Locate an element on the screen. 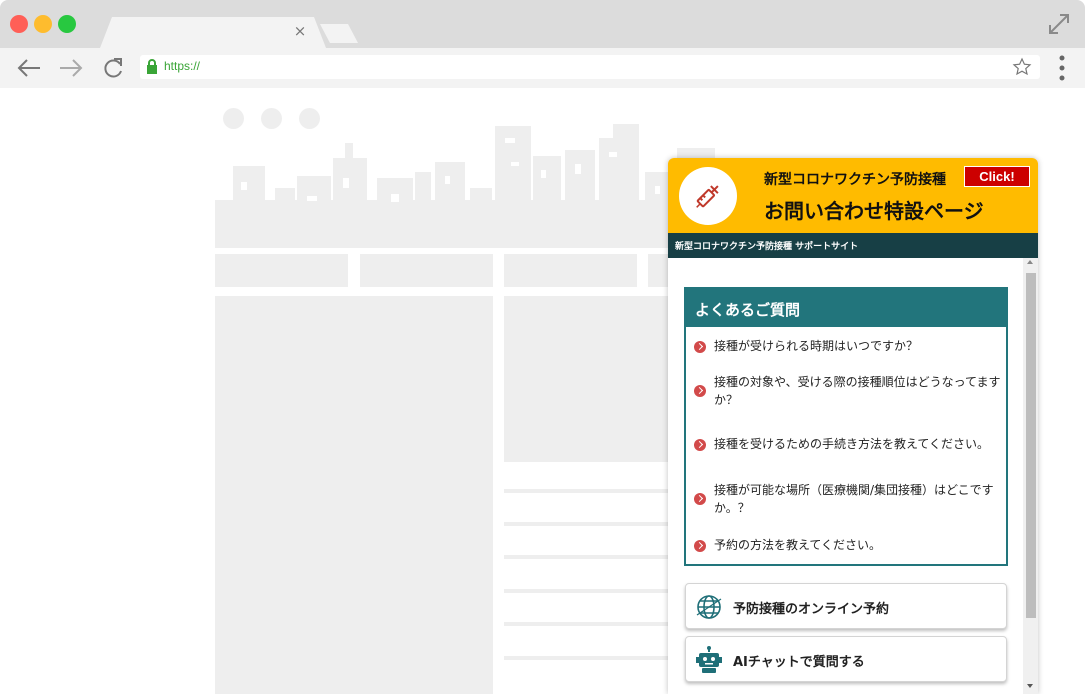 The height and width of the screenshot is (694, 1085). click-button: Click! is located at coordinates (997, 176).